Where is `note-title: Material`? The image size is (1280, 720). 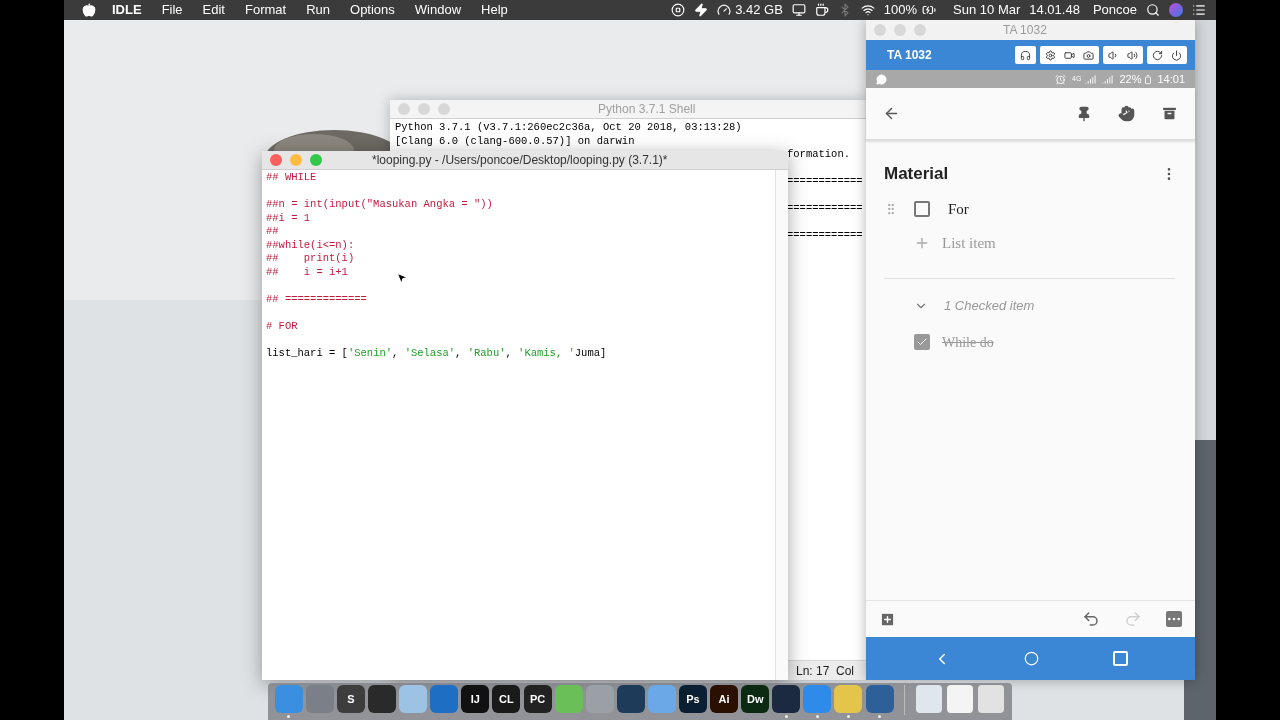 note-title: Material is located at coordinates (916, 174).